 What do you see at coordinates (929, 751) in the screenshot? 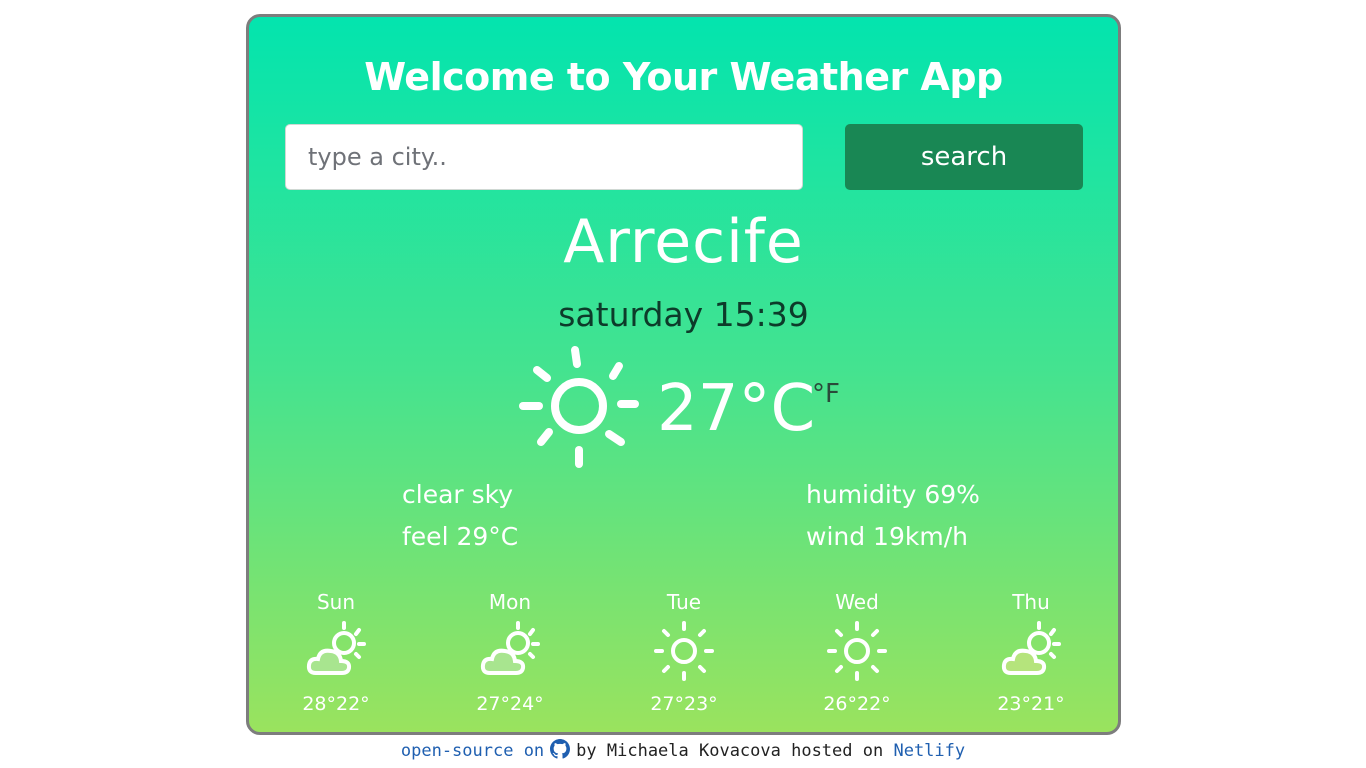
I see `netlify-link: Netlify` at bounding box center [929, 751].